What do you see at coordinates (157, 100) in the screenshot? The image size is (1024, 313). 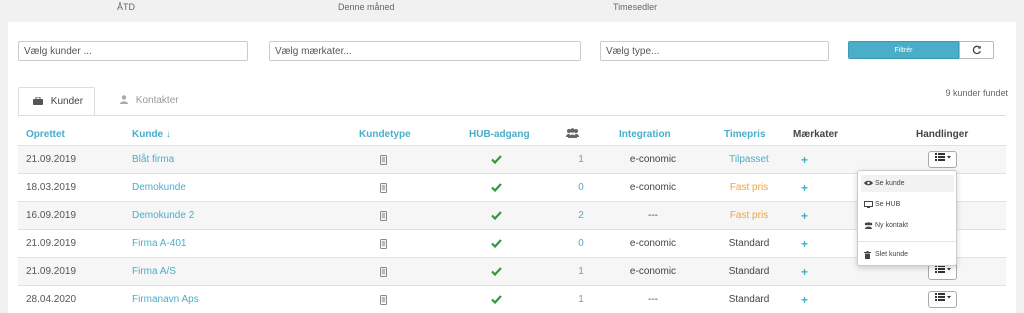 I see `tab-contacts-label: Kontakter` at bounding box center [157, 100].